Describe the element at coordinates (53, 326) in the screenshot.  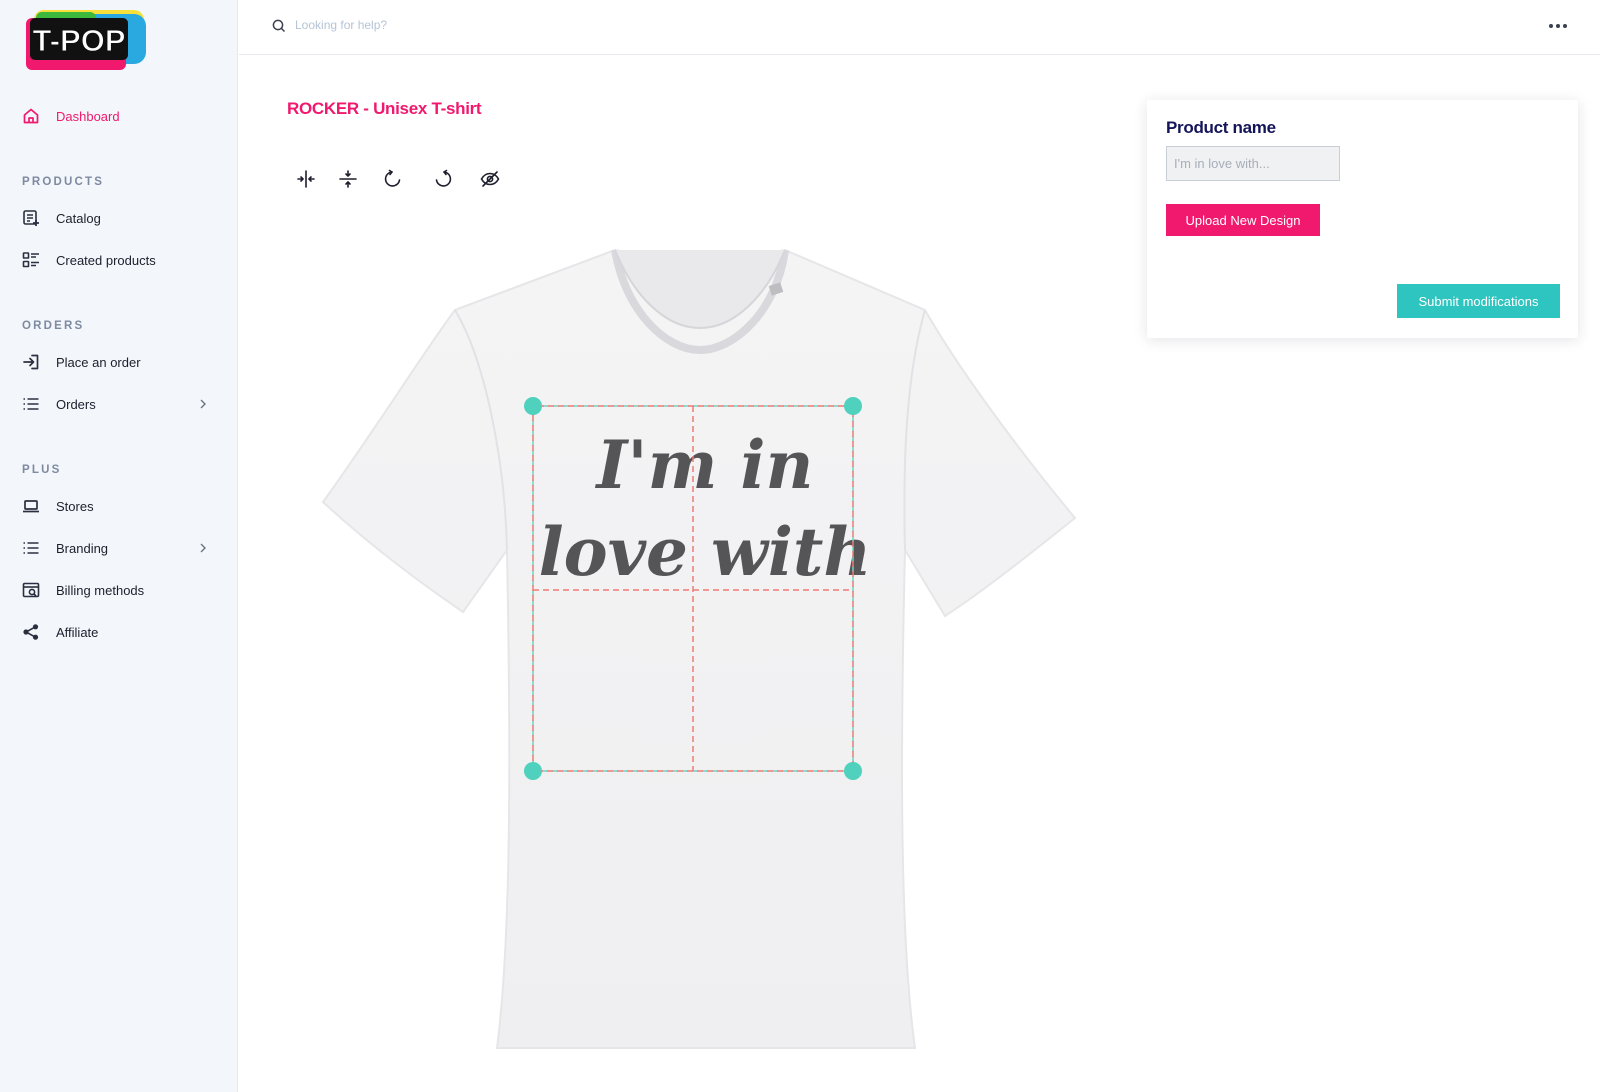
I see `section-title-orders: ORDERS` at that location.